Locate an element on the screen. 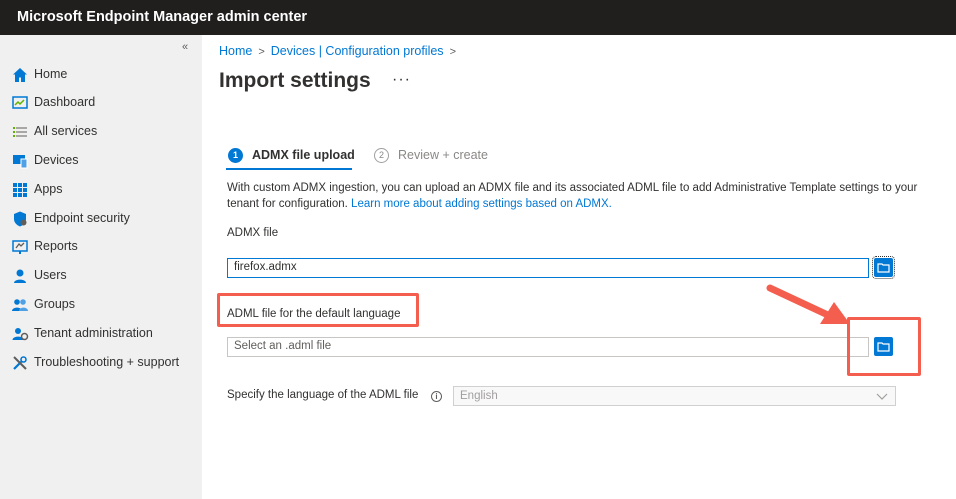 The width and height of the screenshot is (956, 499). sidebar-item-tenant-administration: Tenant administration is located at coordinates (101, 334).